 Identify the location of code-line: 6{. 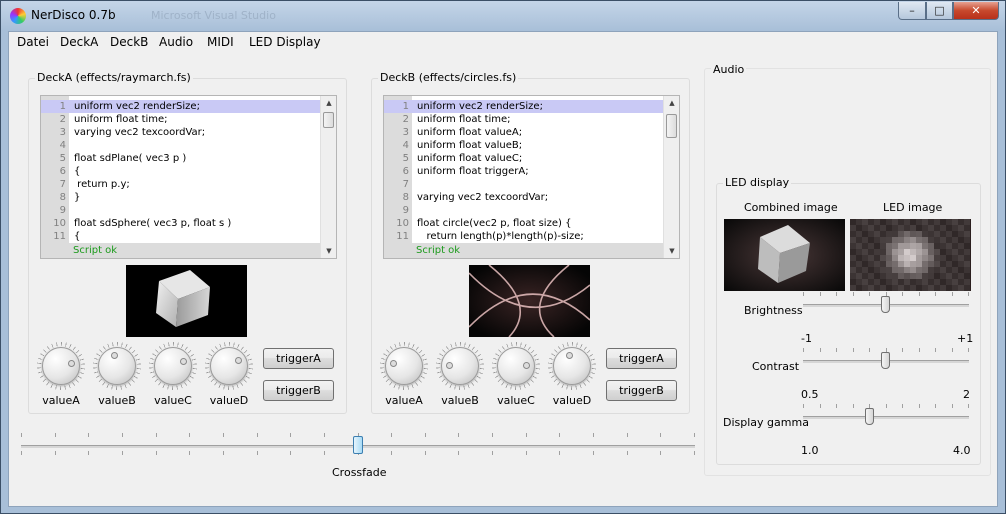
(181, 171).